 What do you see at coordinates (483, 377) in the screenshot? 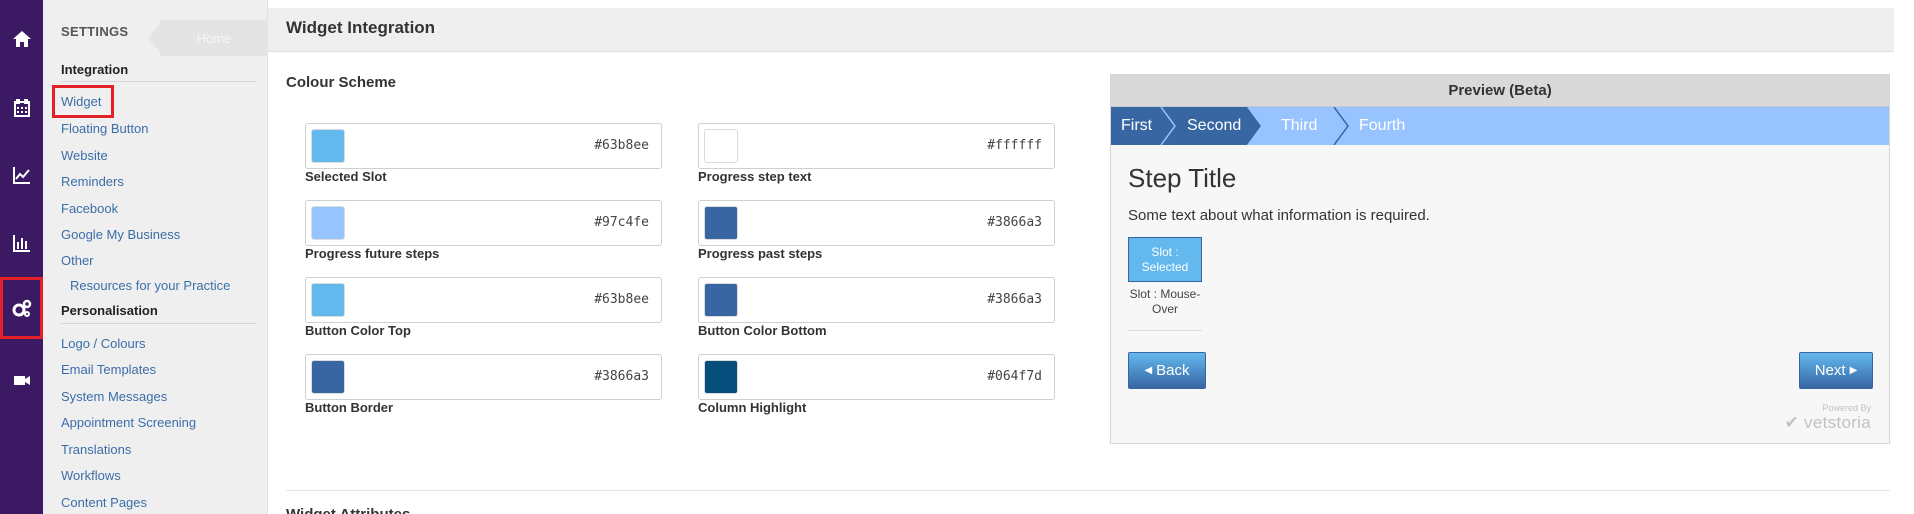
I see `button-border-field: #3866a3` at bounding box center [483, 377].